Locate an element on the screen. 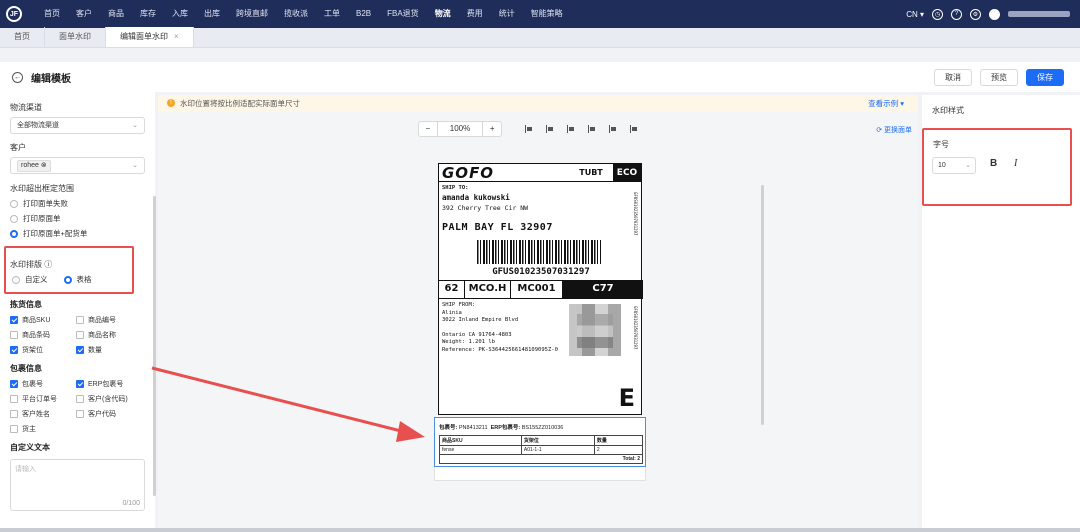 This screenshot has height=532, width=1080. sort-codes: 62 MCO.H MC001 C77 is located at coordinates (541, 289).